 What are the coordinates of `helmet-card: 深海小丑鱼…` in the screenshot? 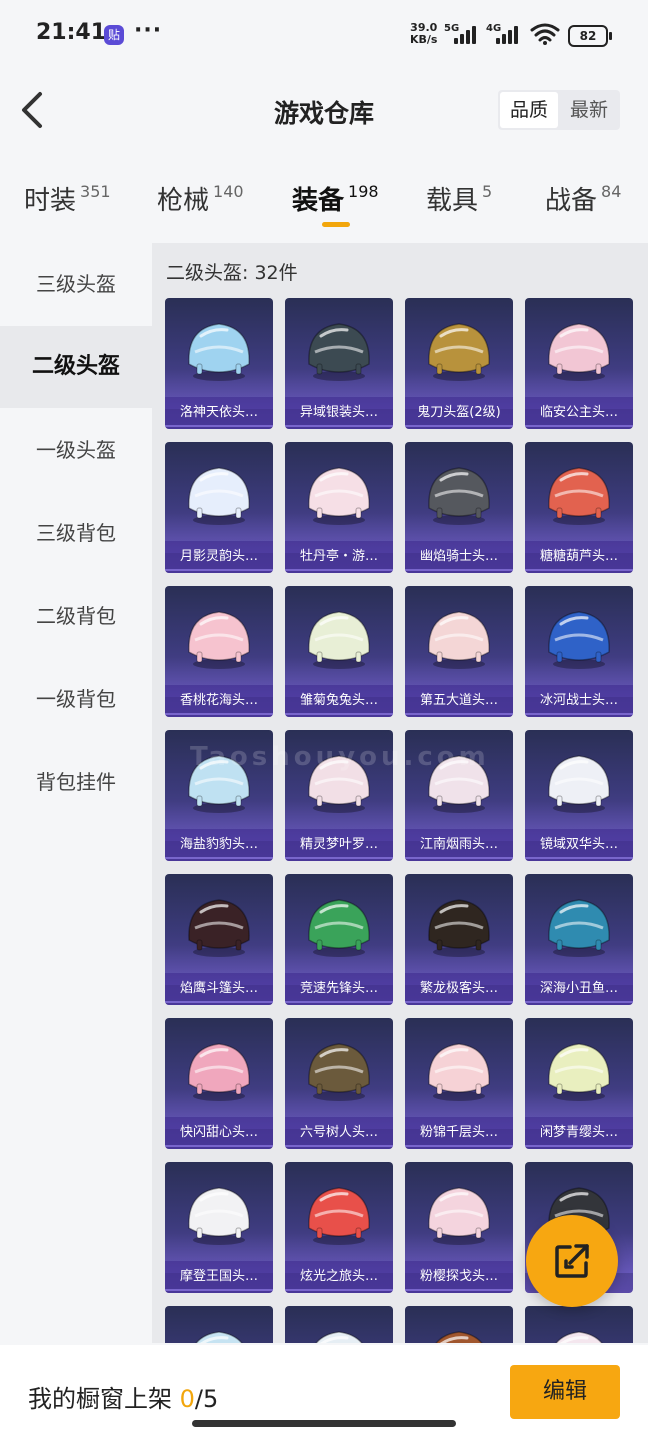 It's located at (579, 939).